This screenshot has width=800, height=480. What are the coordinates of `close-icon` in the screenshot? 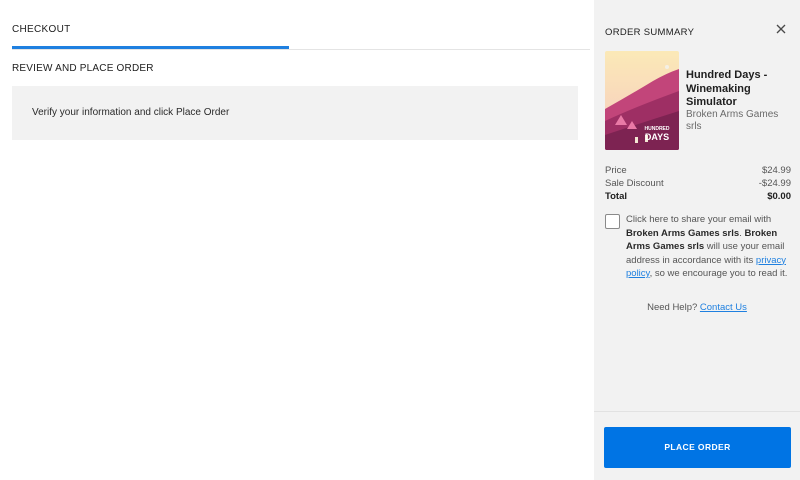 It's located at (781, 29).